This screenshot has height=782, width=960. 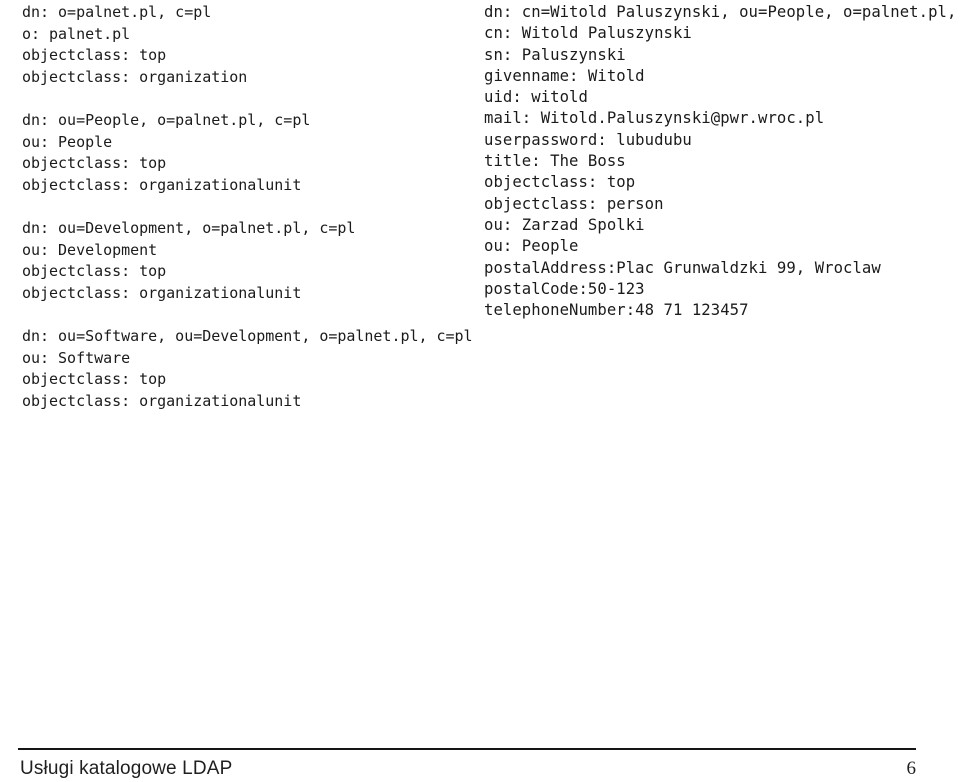 What do you see at coordinates (467, 749) in the screenshot?
I see `footer-divider` at bounding box center [467, 749].